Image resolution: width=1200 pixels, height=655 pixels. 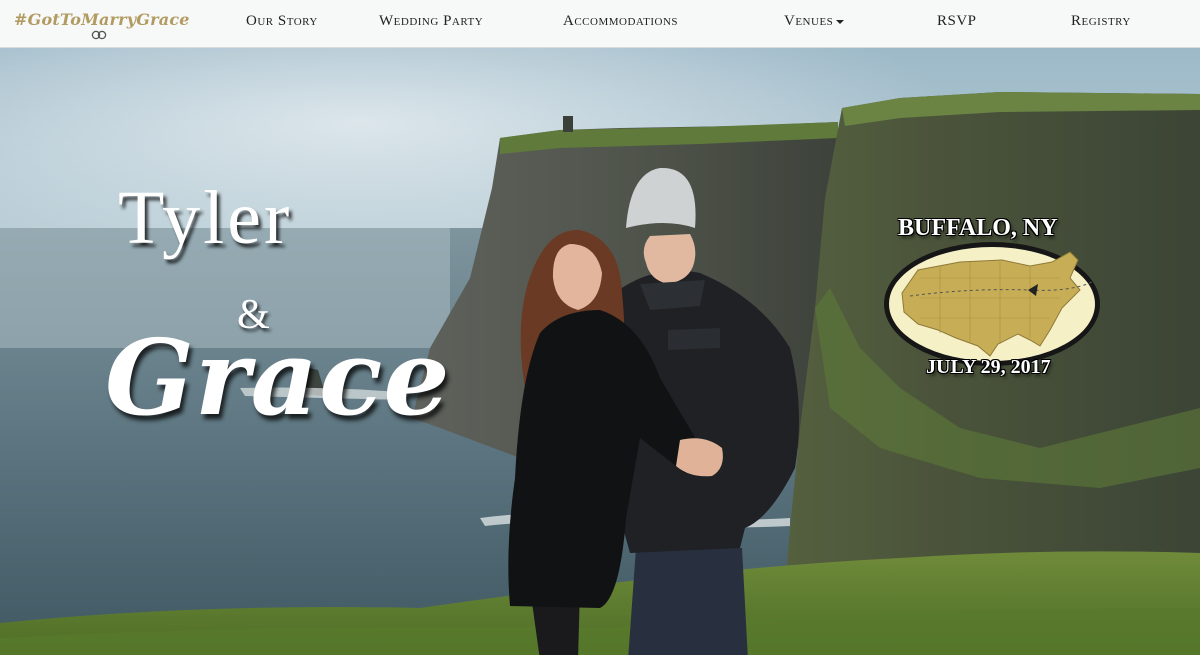 I want to click on brand-logo: #GotToMarryGrace, so click(x=102, y=19).